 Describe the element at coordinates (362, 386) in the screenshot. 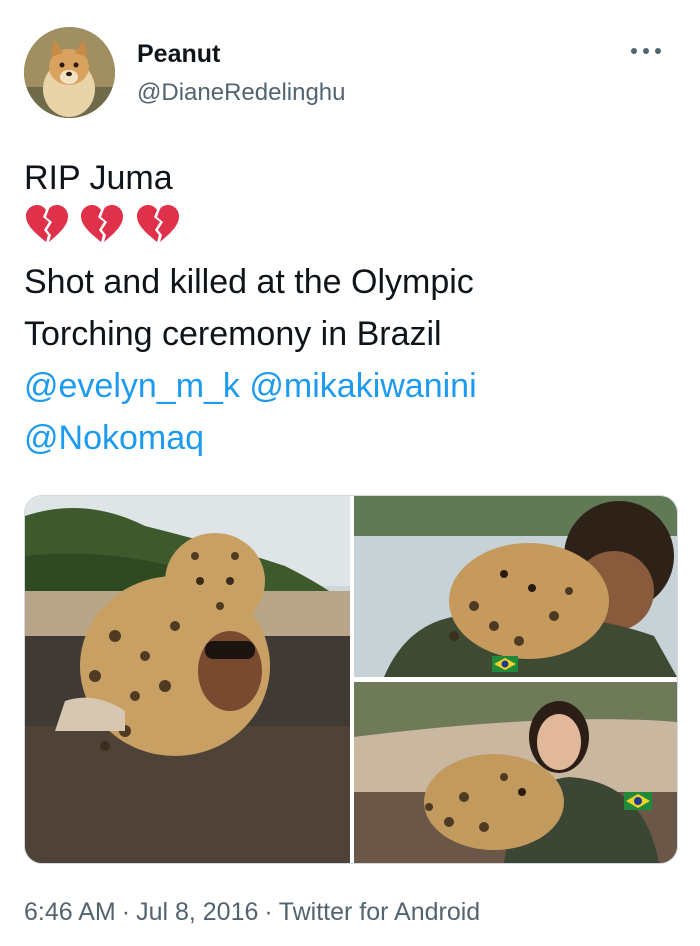

I see `mention-link: @mikakiwanini` at that location.